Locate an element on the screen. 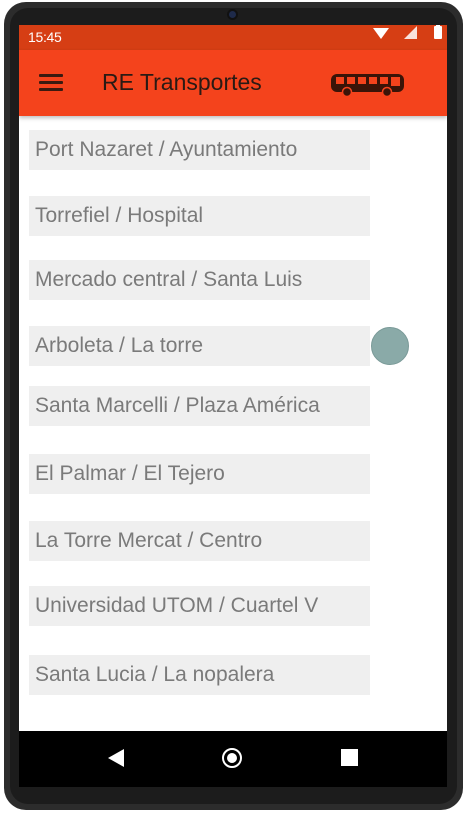 This screenshot has width=467, height=814. route-item: Santa Lucia / La nopalera is located at coordinates (199, 675).